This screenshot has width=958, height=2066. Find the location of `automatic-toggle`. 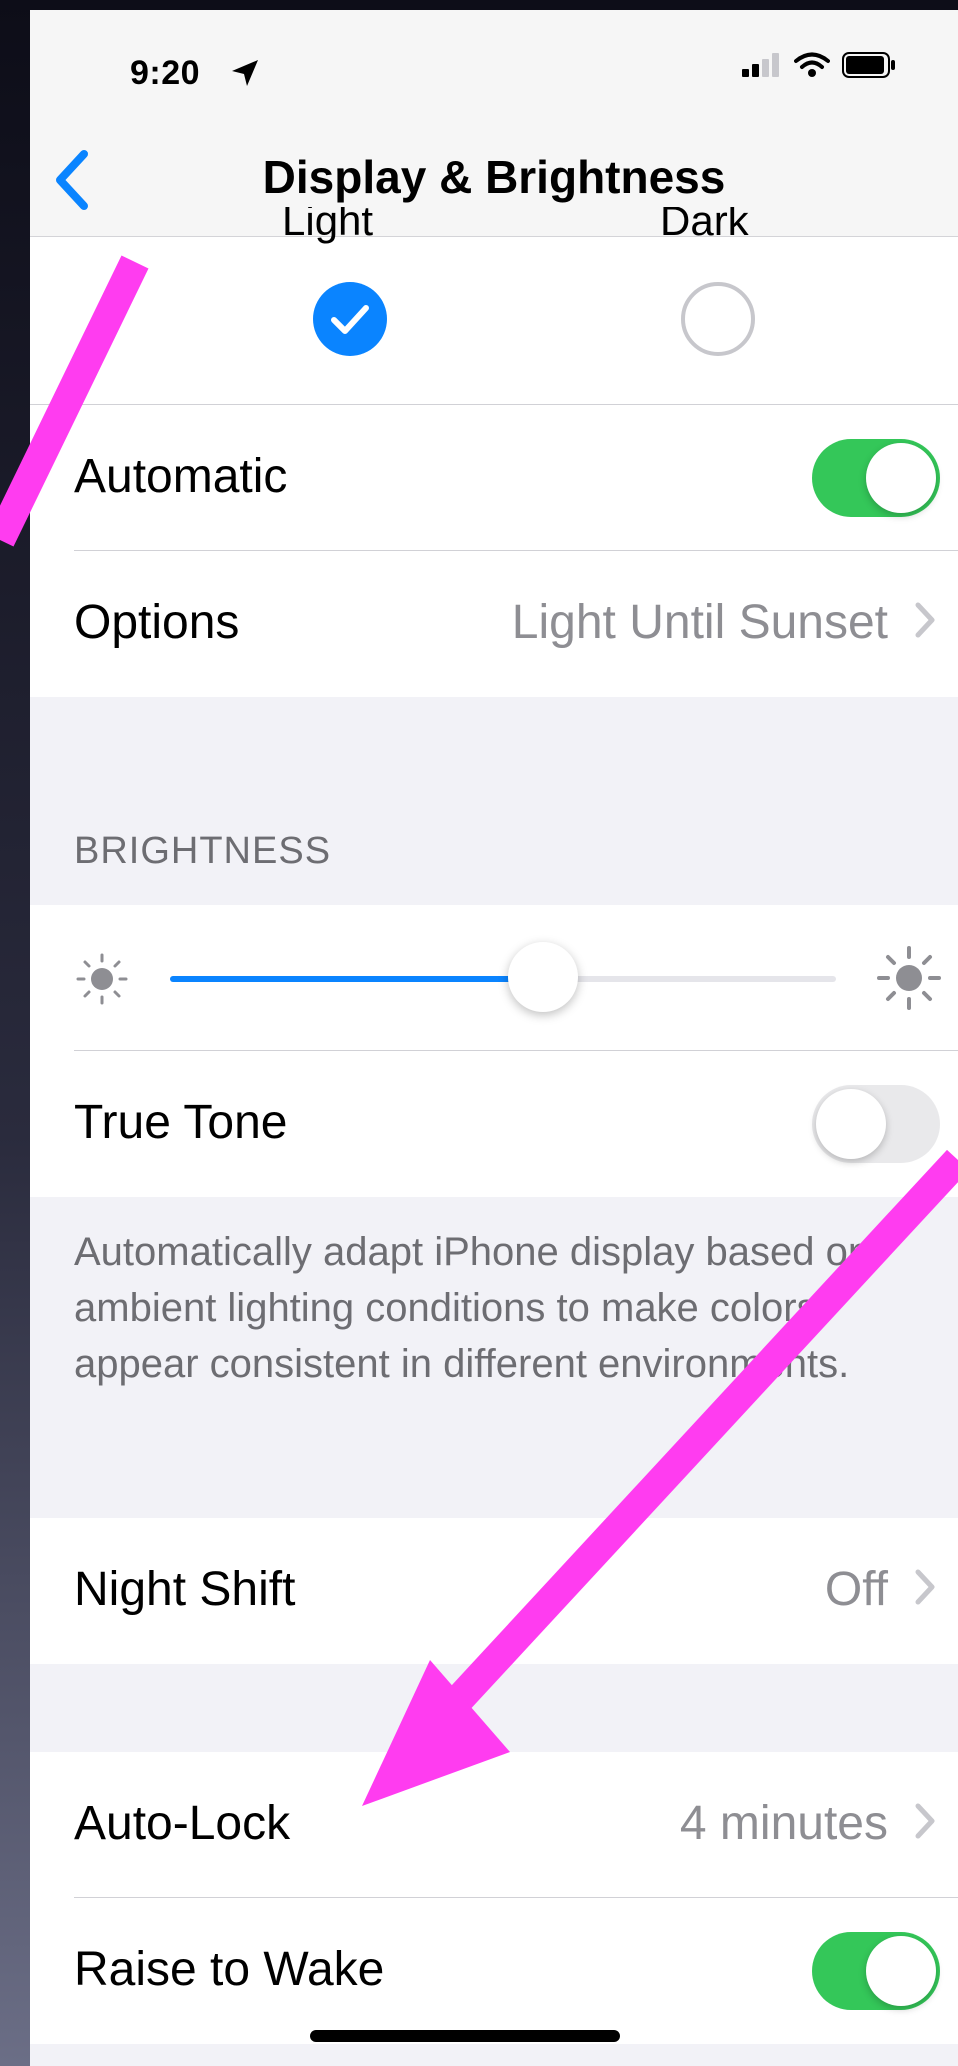

automatic-toggle is located at coordinates (876, 478).